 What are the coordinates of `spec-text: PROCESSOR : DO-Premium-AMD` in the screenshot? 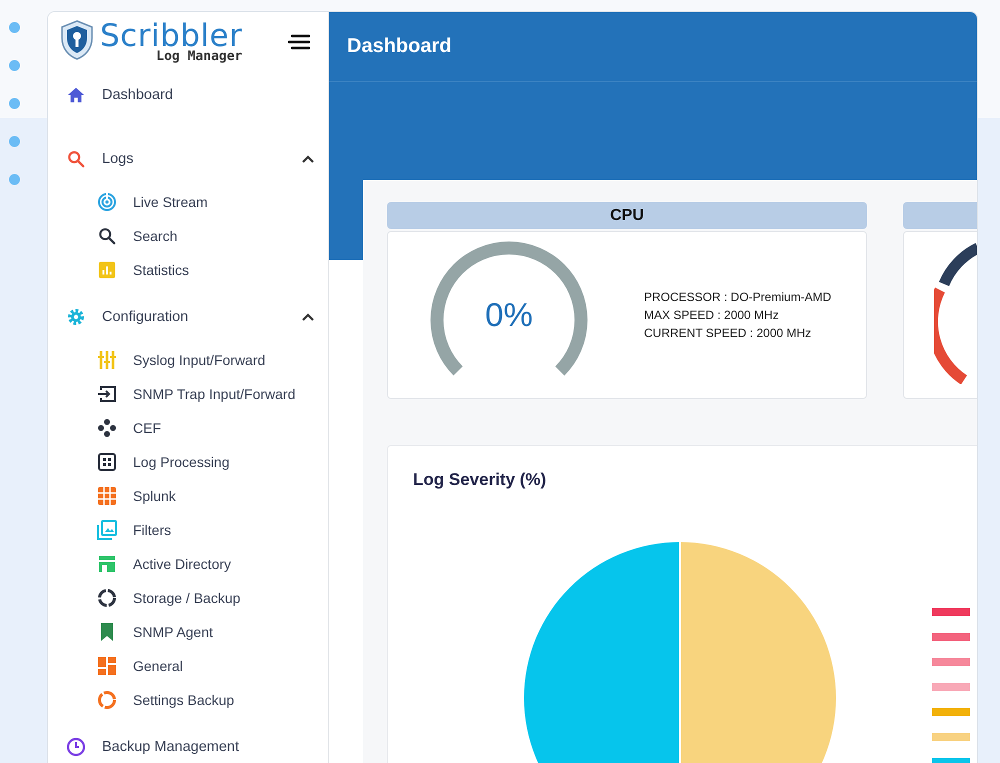 It's located at (738, 297).